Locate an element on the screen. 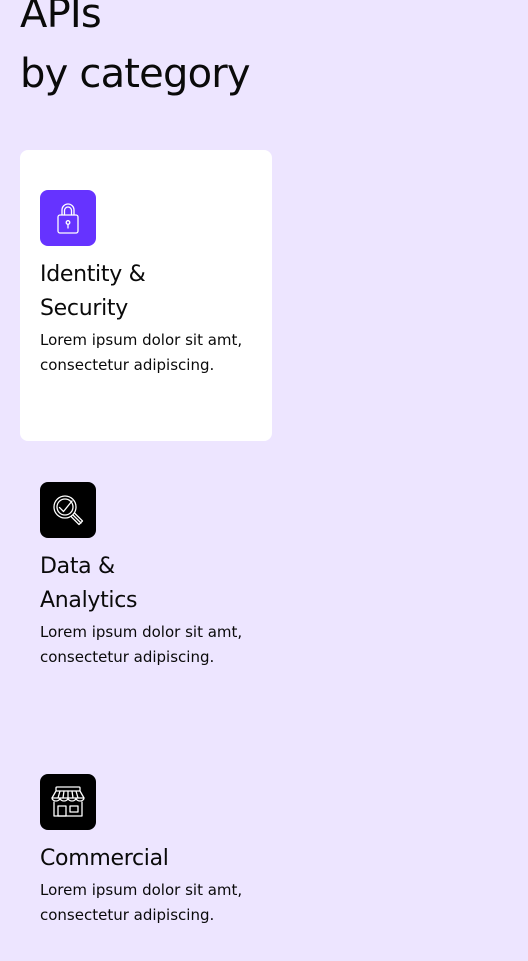 This screenshot has width=528, height=961. category-title: Identity & Security is located at coordinates (93, 291).